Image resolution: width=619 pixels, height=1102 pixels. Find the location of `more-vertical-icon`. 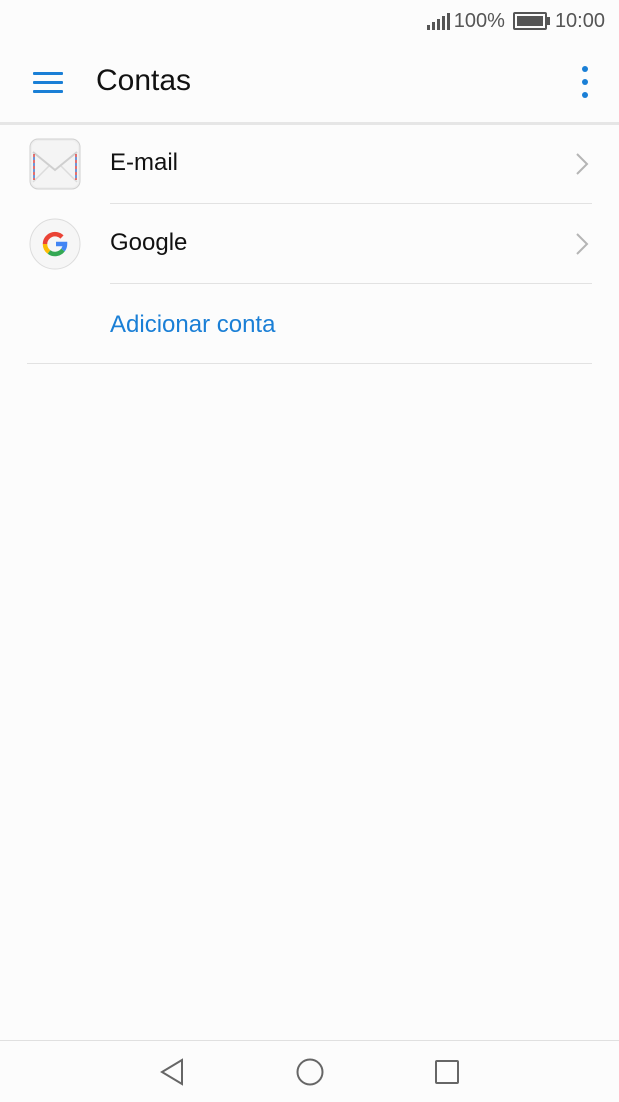

more-vertical-icon is located at coordinates (585, 83).